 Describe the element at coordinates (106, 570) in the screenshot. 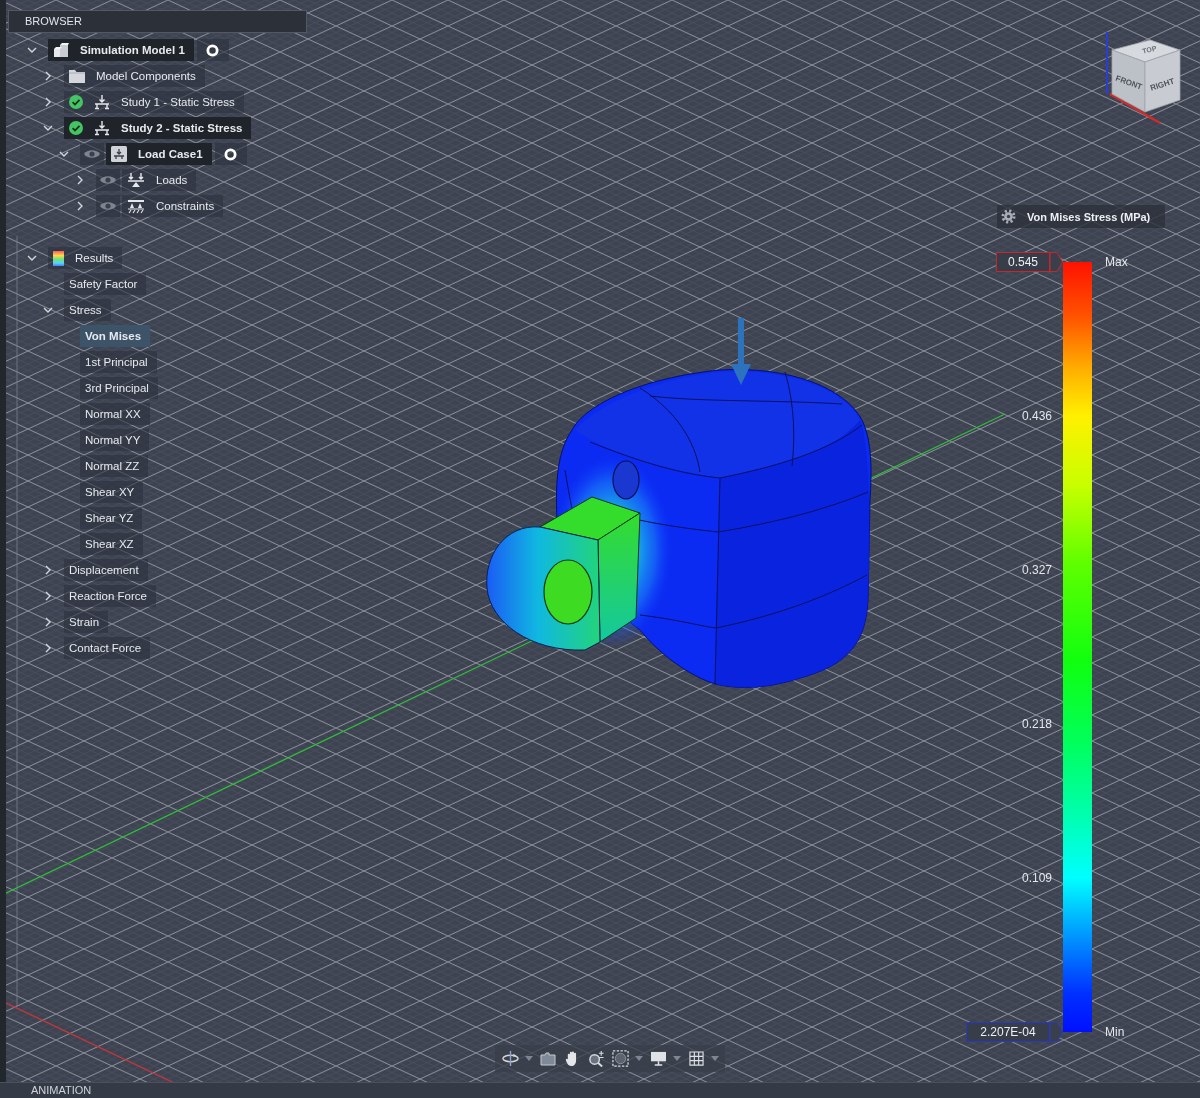

I see `tree-item: Displacement` at that location.